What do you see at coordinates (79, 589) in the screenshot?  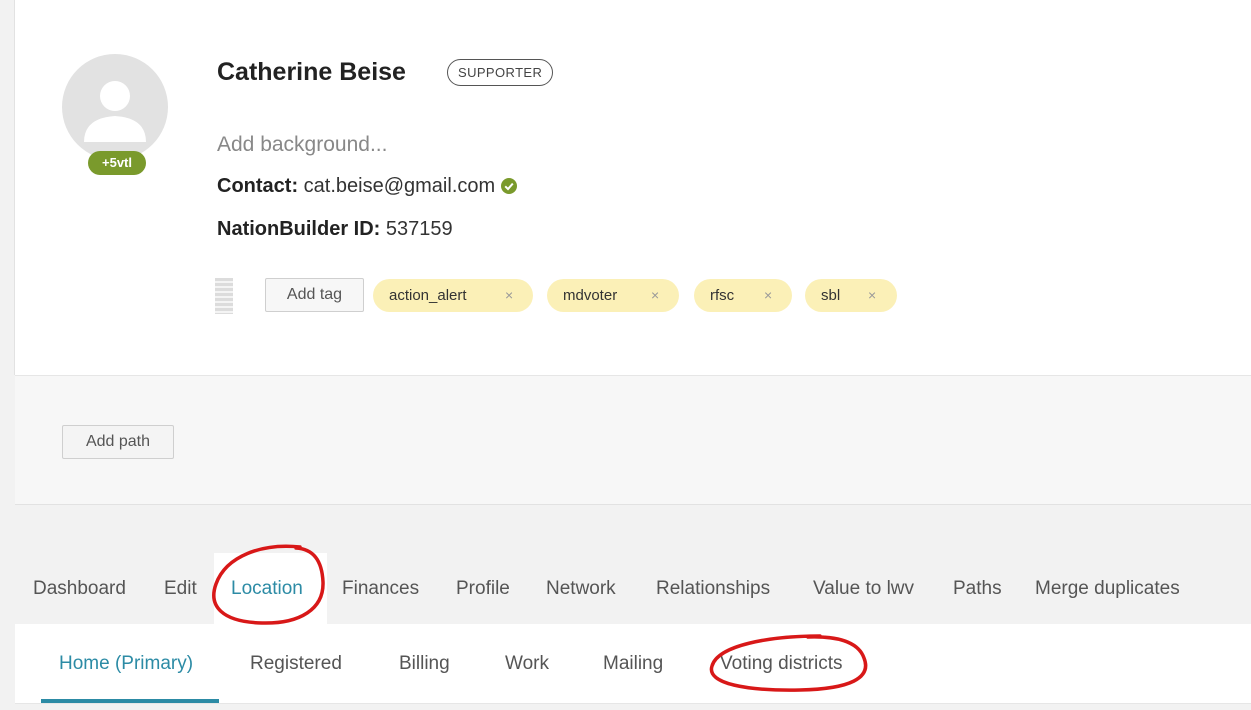 I see `tab-dashboard: Dashboard` at bounding box center [79, 589].